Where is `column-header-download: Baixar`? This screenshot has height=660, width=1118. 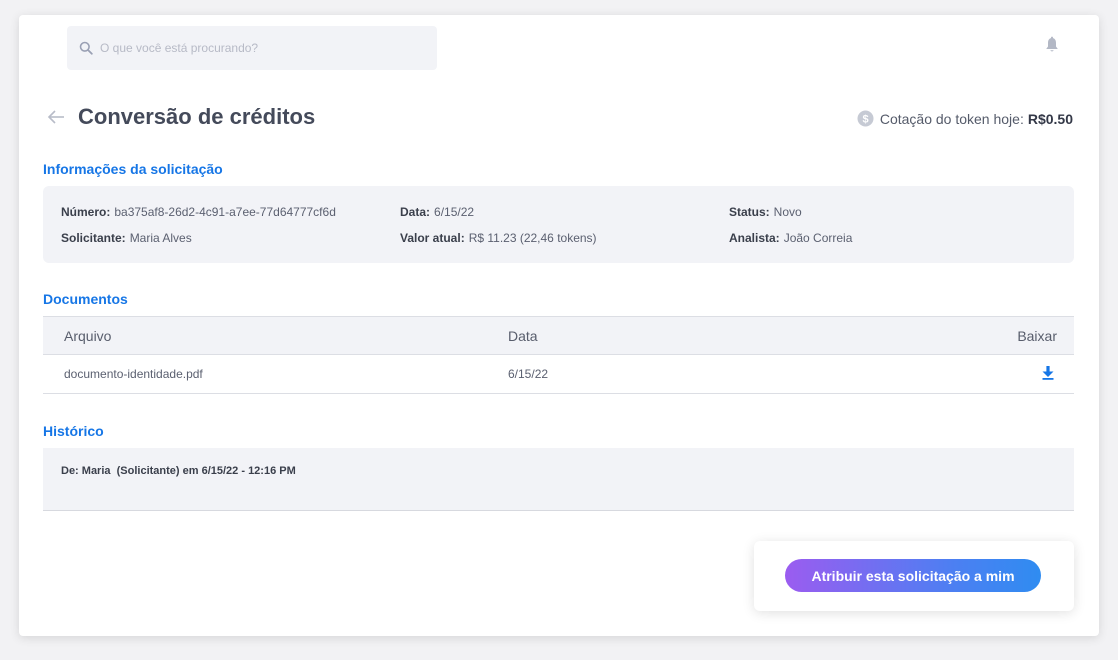 column-header-download: Baixar is located at coordinates (1037, 335).